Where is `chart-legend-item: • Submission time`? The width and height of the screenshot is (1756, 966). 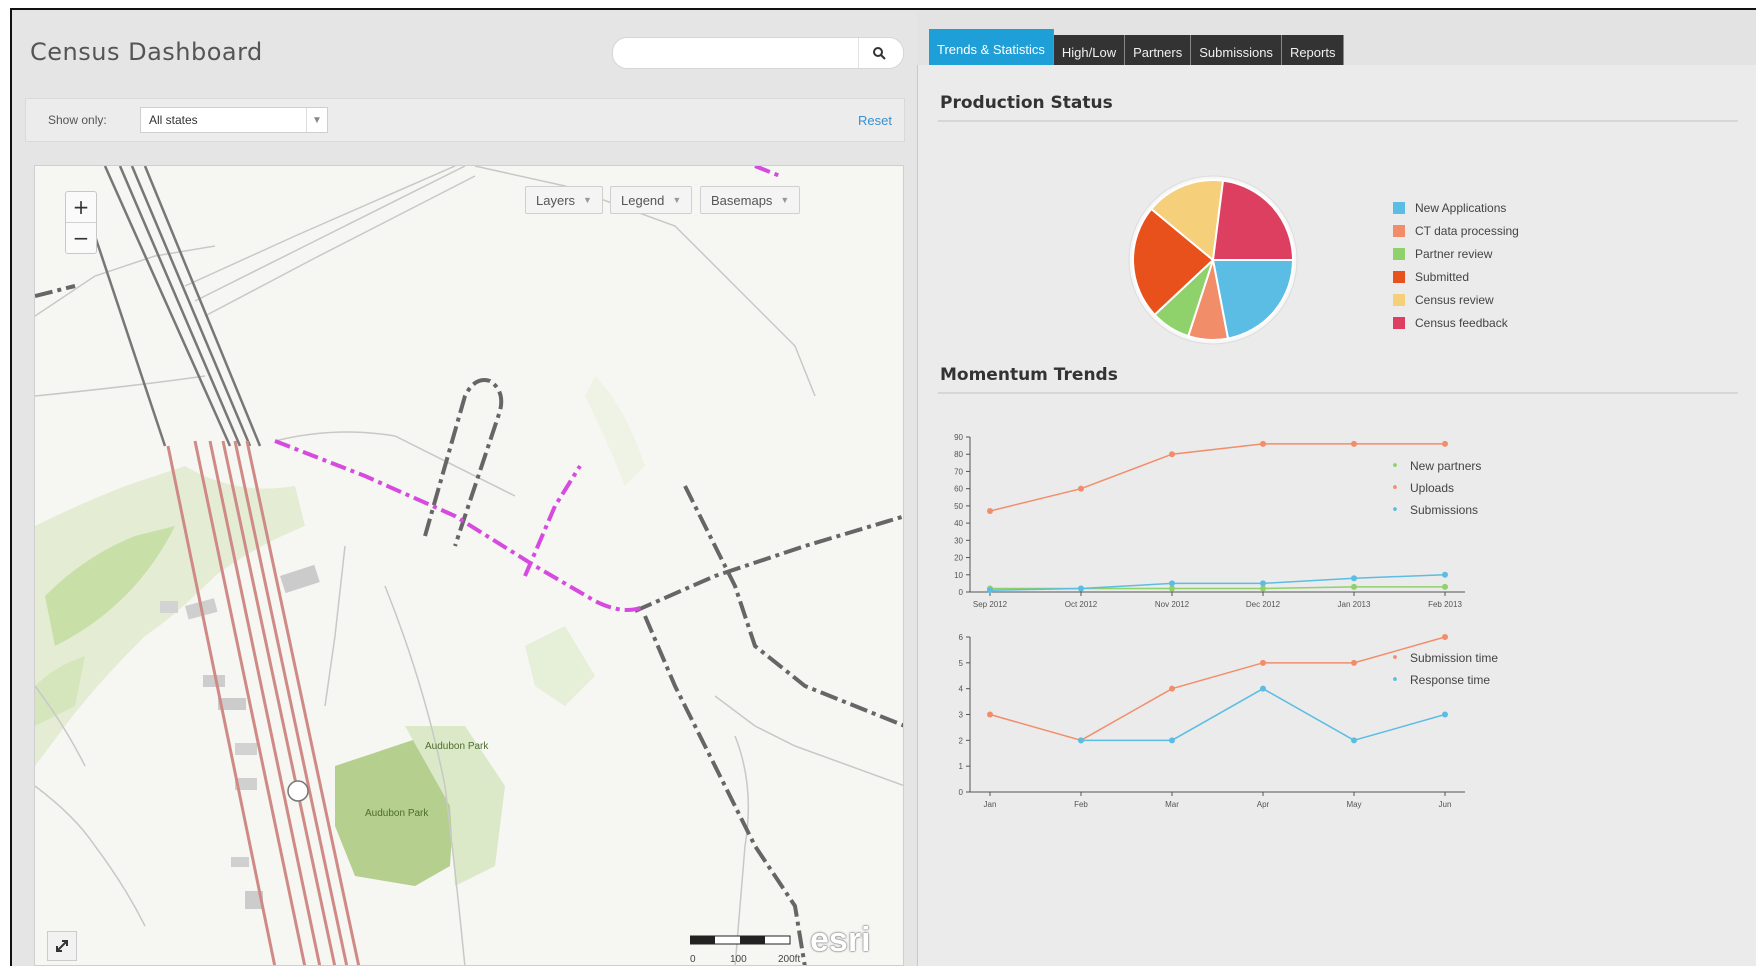
chart-legend-item: • Submission time is located at coordinates (1443, 658).